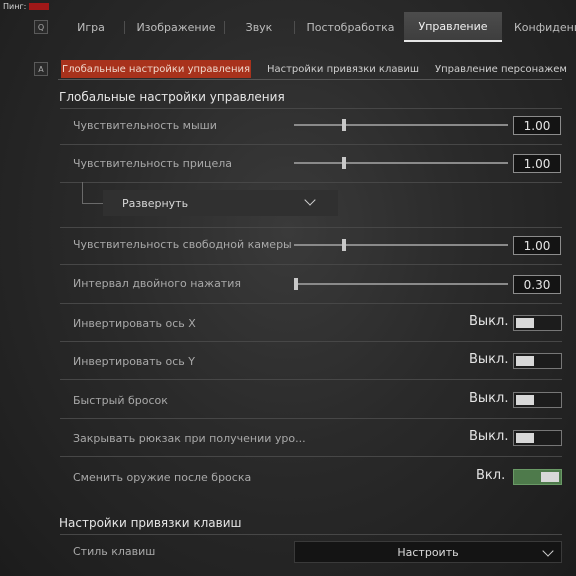 This screenshot has width=576, height=576. I want to click on subtab-global-controls: Глобальные настройки управления, so click(156, 69).